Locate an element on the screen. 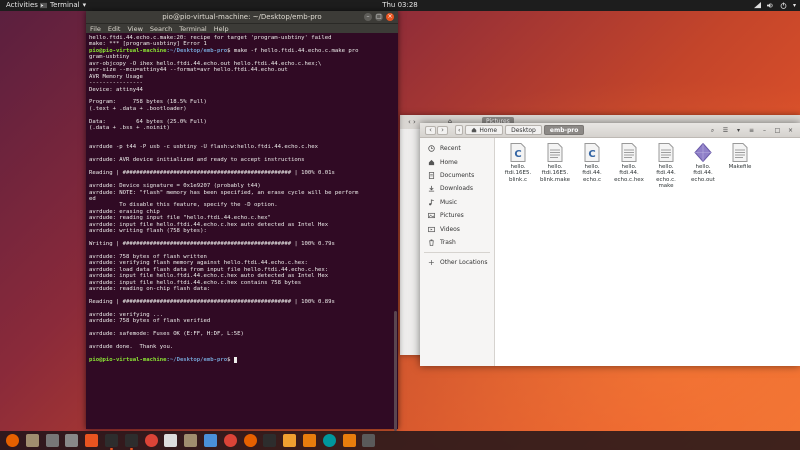 The width and height of the screenshot is (800, 450). files-header: ‹ › ‹ Home Desktop emb-pro ⌕ ☰ ▾ ≡ – □ × is located at coordinates (610, 130).